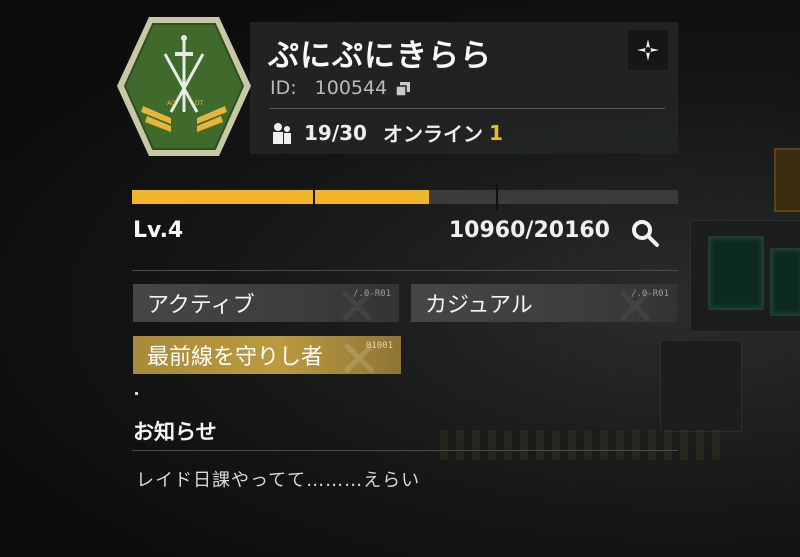 Image resolution: width=800 pixels, height=557 pixels. Describe the element at coordinates (379, 346) in the screenshot. I see `tag-code: 01001` at that location.